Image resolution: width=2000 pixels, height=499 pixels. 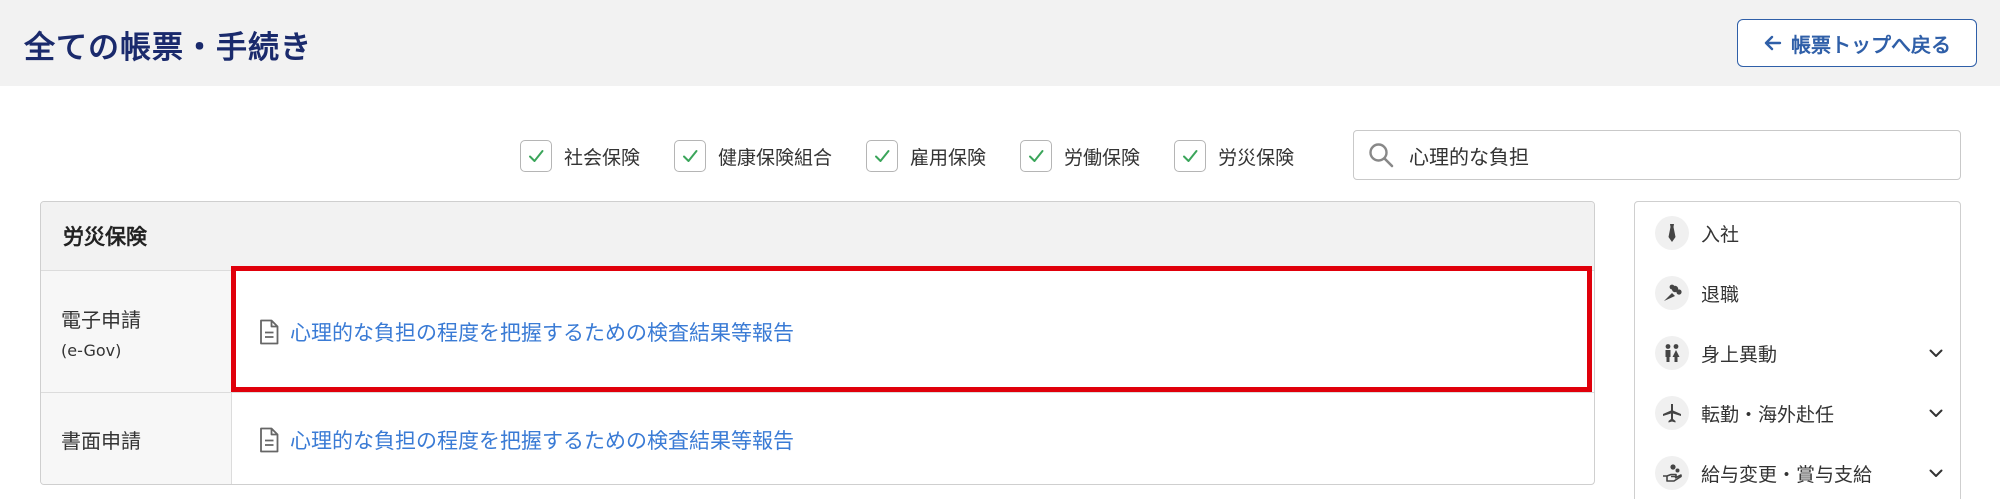 I want to click on section-title: 労災保険, so click(x=817, y=236).